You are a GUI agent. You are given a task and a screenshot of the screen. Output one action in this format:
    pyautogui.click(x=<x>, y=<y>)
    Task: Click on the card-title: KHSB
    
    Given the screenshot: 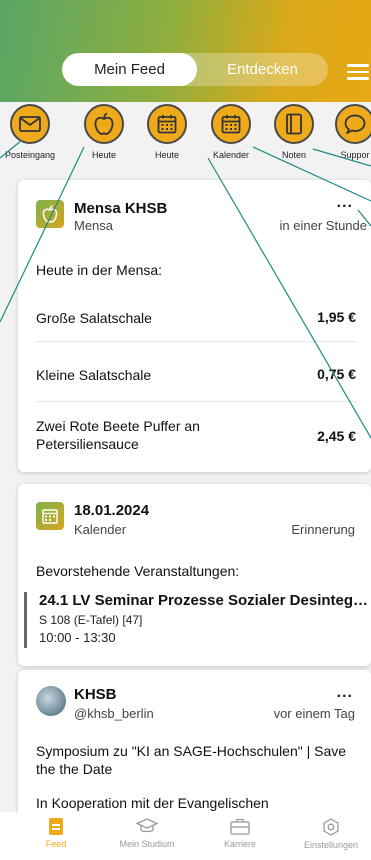 What is the action you would take?
    pyautogui.click(x=95, y=694)
    